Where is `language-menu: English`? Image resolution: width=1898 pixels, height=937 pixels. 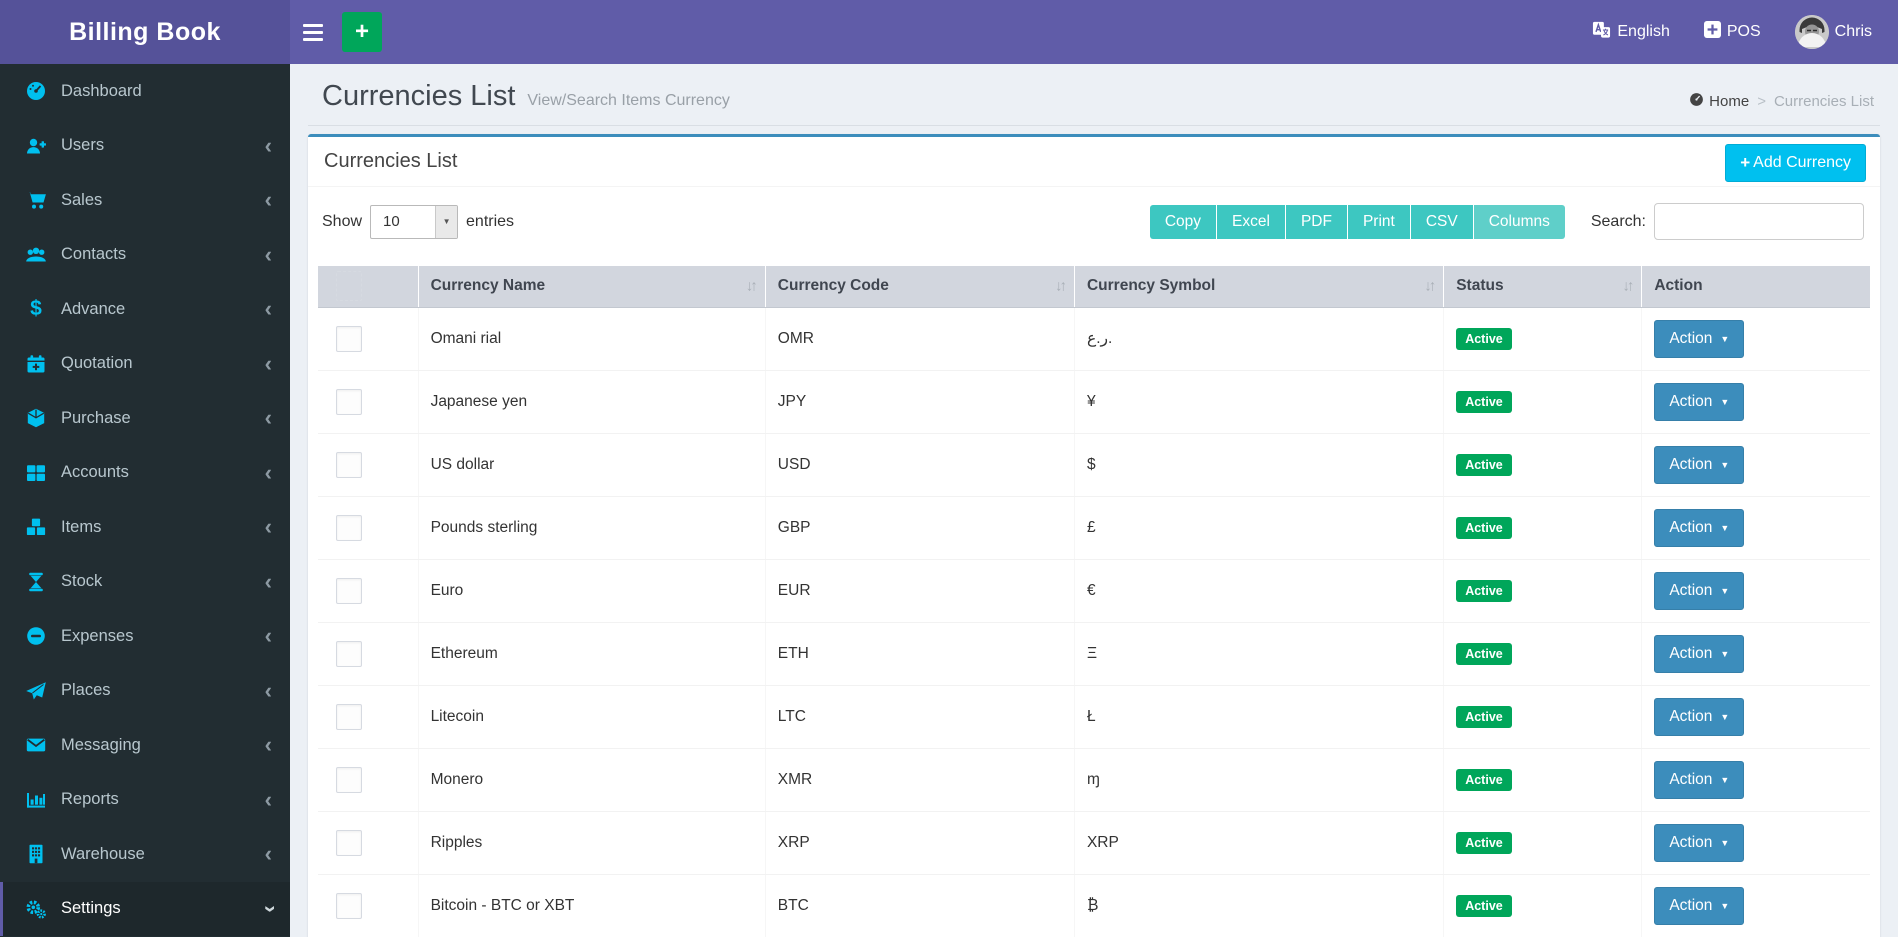 language-menu: English is located at coordinates (1631, 32).